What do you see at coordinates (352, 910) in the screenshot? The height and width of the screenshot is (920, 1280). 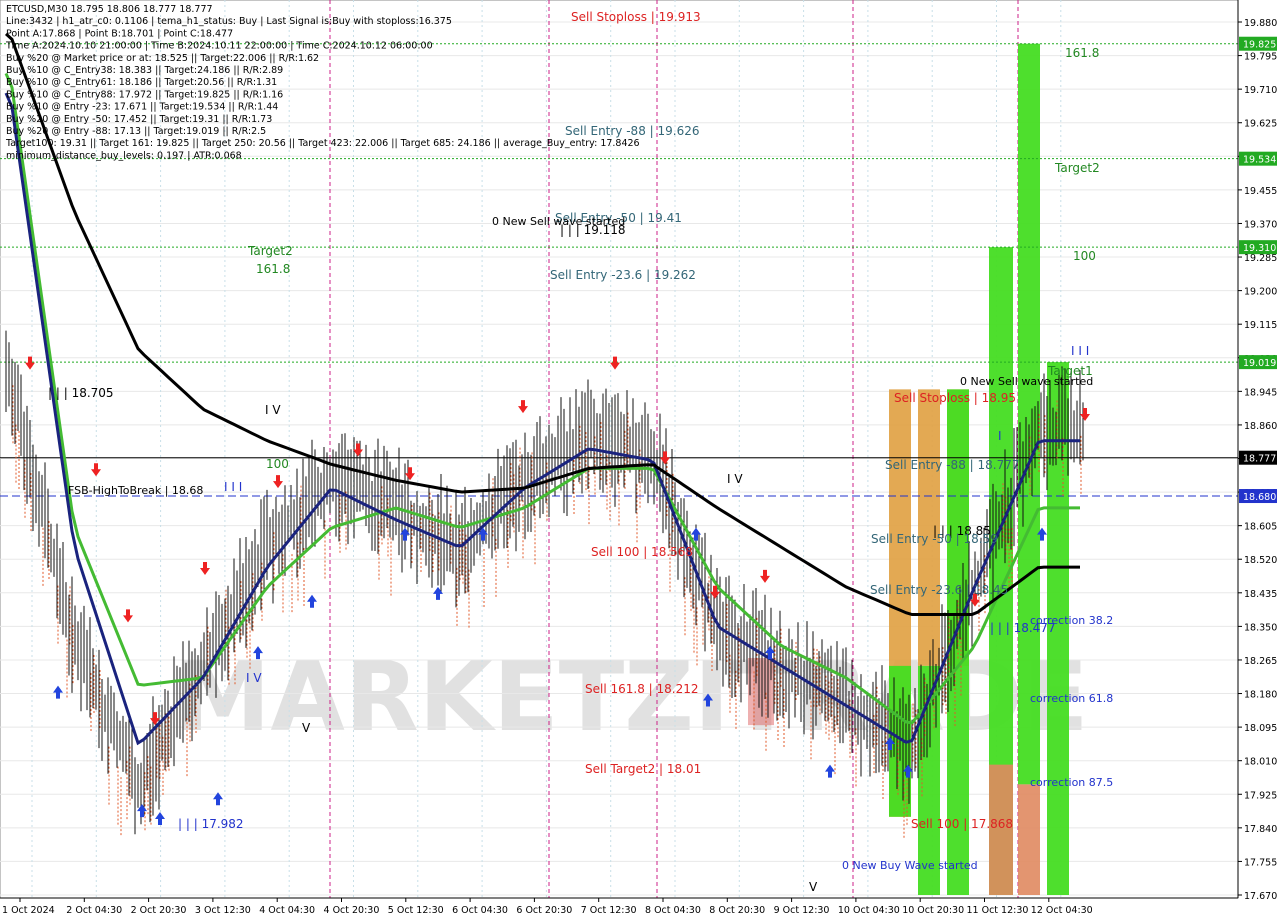 I see `x-tick-label: 4 Oct 20:30` at bounding box center [352, 910].